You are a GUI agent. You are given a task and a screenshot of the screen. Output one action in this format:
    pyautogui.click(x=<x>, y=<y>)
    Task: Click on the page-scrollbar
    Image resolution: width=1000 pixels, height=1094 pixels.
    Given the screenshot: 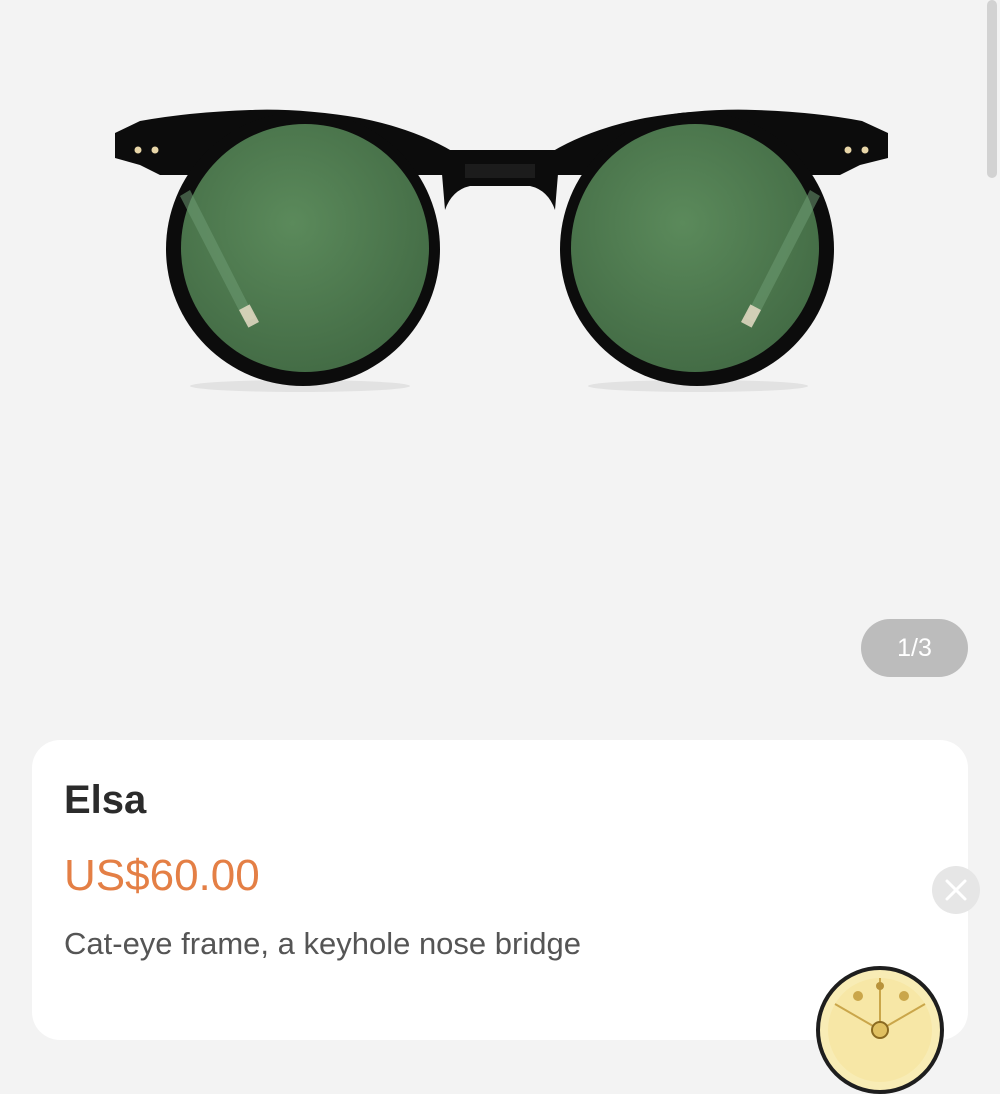 What is the action you would take?
    pyautogui.click(x=992, y=89)
    